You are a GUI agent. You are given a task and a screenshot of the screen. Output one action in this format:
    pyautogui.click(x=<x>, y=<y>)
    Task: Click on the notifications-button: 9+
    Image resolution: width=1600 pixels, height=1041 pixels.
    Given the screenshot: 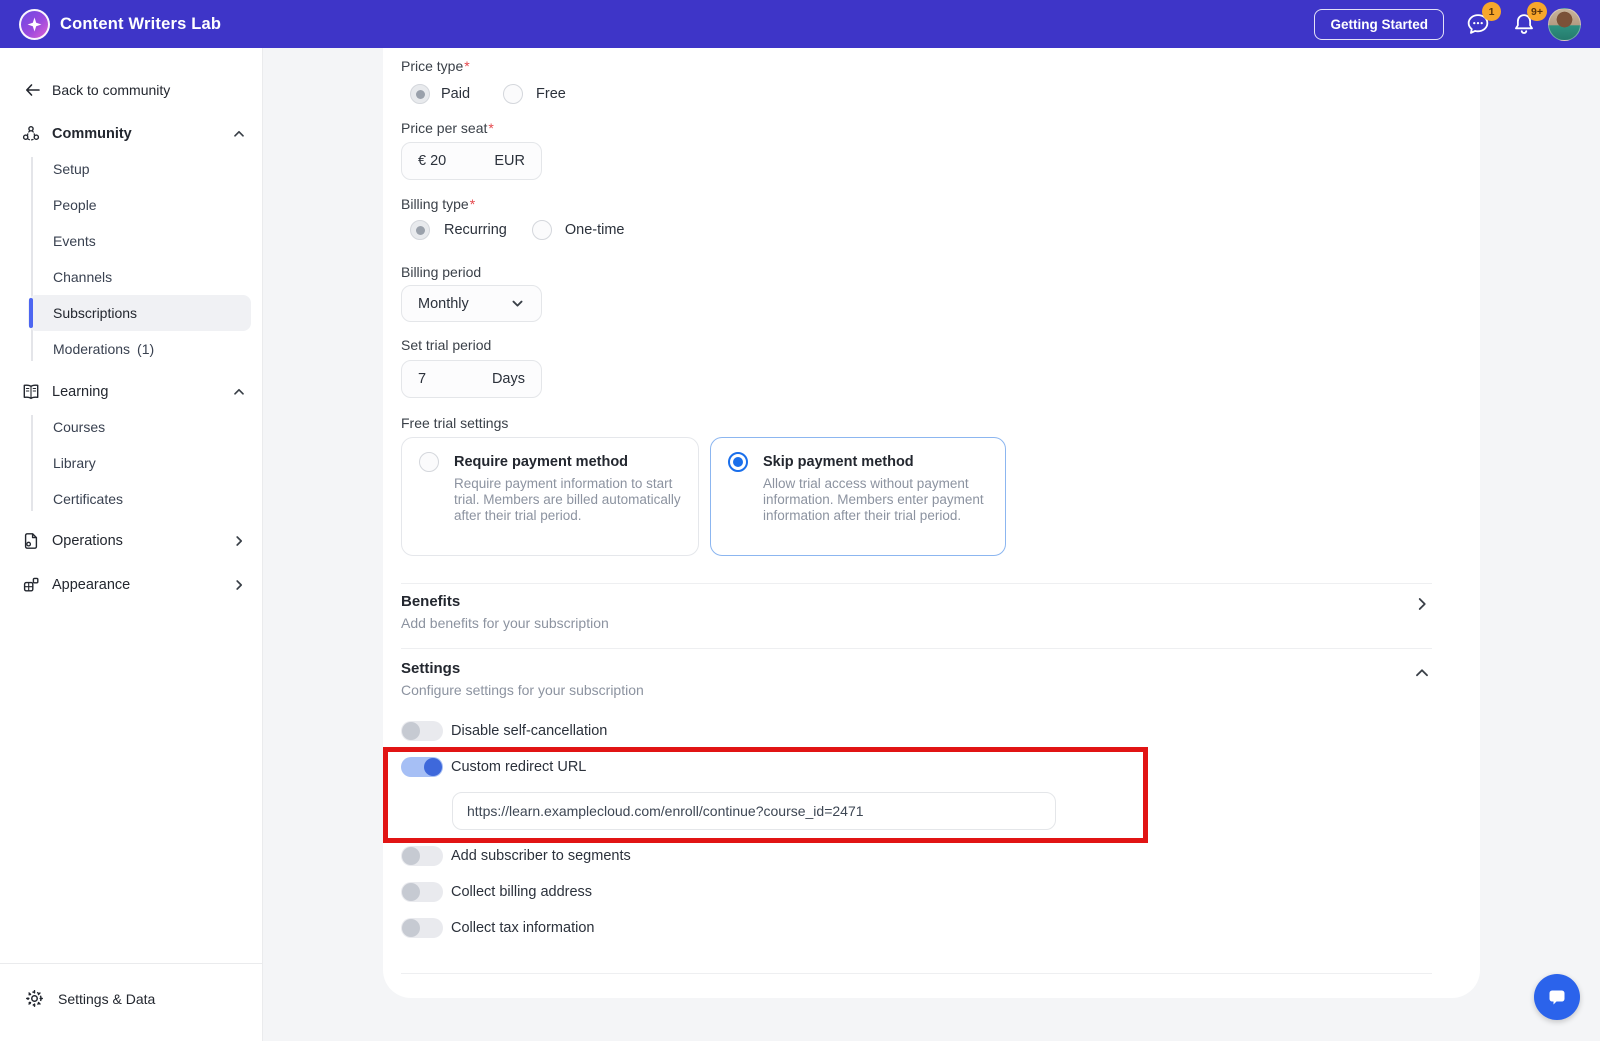 What is the action you would take?
    pyautogui.click(x=1529, y=19)
    